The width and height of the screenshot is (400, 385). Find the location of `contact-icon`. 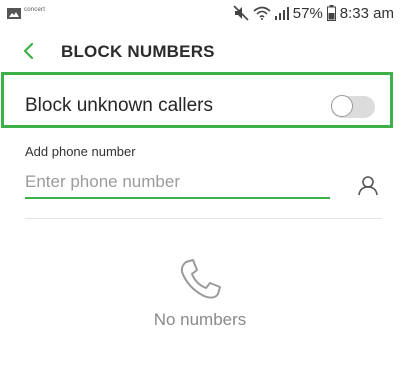

contact-icon is located at coordinates (368, 185).